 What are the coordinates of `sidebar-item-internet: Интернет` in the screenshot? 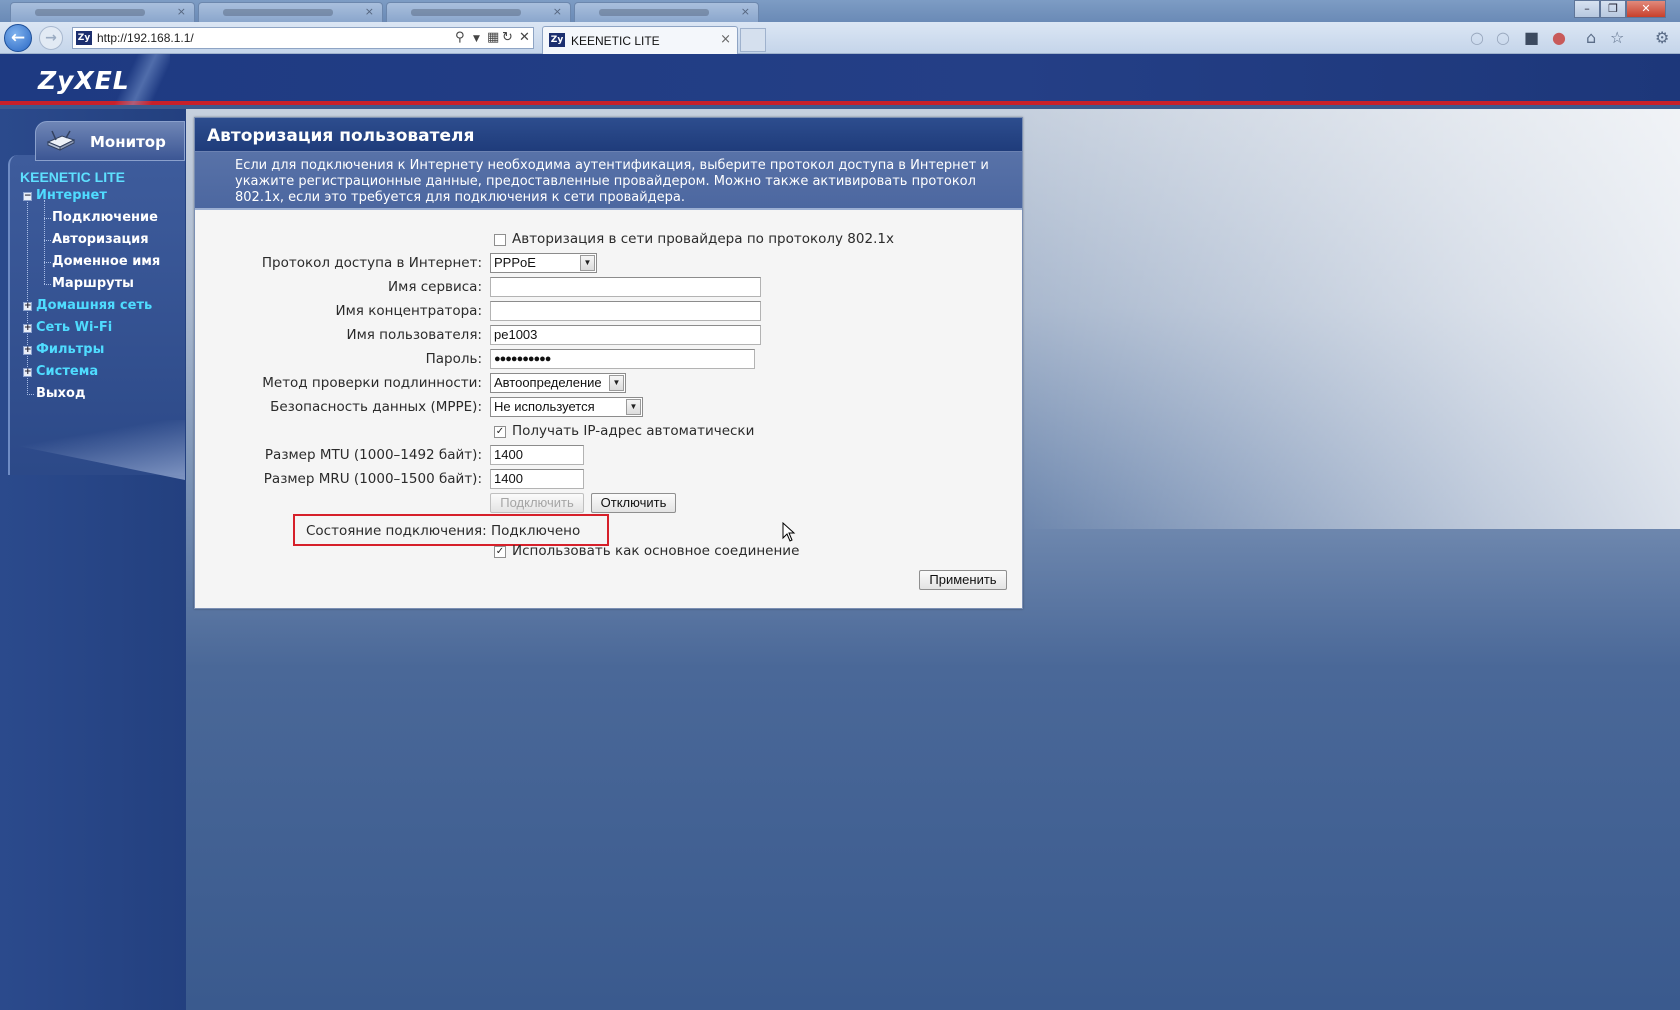 It's located at (71, 195).